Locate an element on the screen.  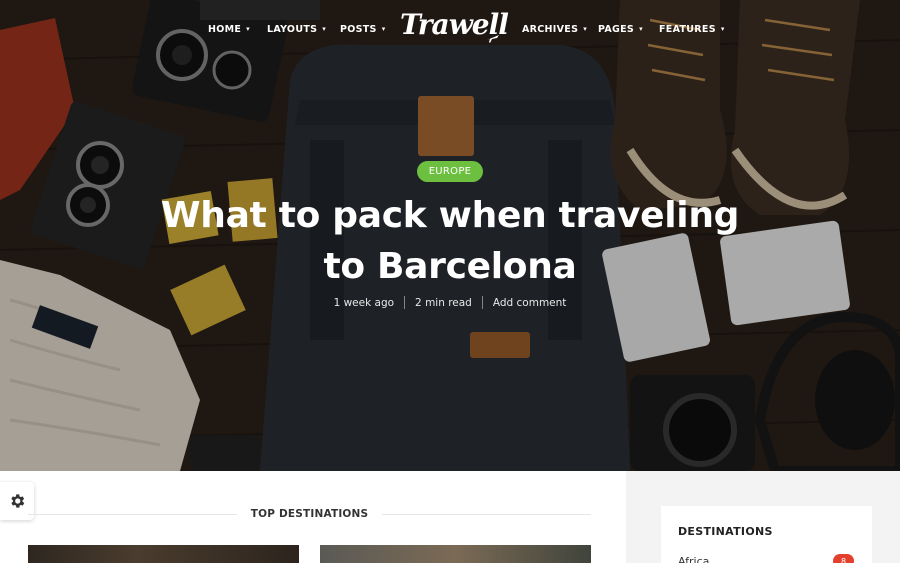
read-time: 2 min read is located at coordinates (443, 302).